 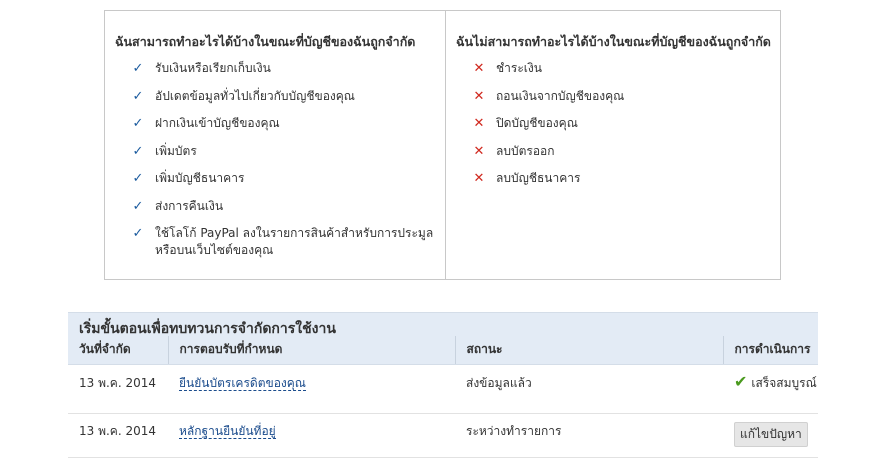 What do you see at coordinates (213, 68) in the screenshot?
I see `can-do-item-label: รับเงินหรือเรียกเก็บเงิน` at bounding box center [213, 68].